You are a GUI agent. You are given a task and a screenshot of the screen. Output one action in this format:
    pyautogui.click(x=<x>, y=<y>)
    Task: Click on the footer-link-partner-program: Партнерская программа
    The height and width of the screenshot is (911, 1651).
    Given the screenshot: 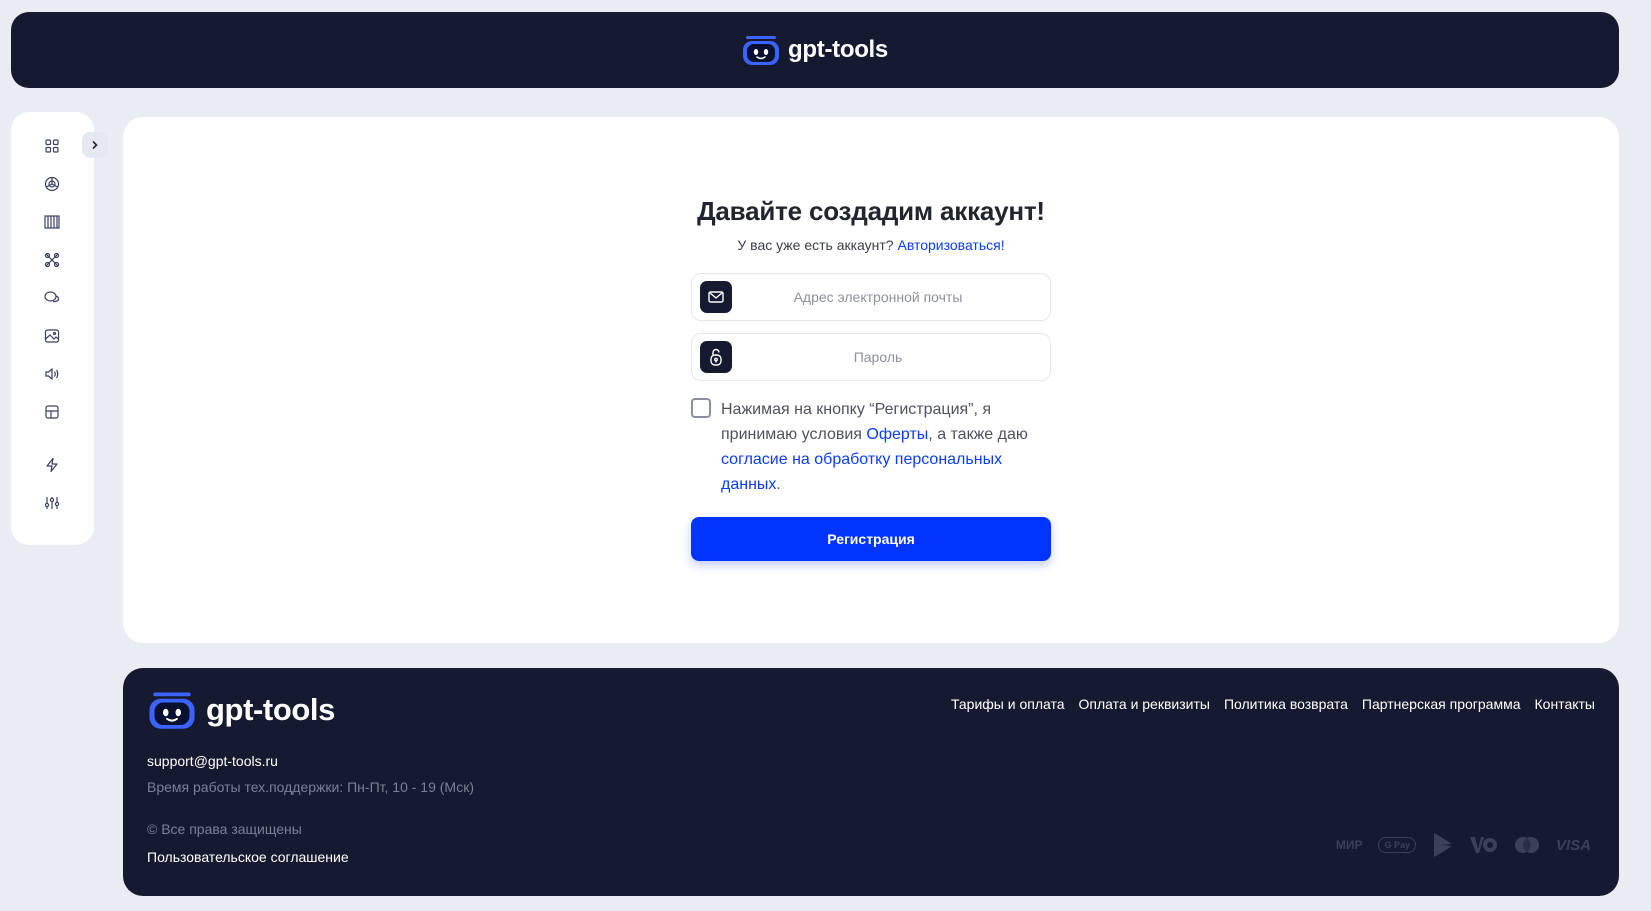 What is the action you would take?
    pyautogui.click(x=1441, y=704)
    